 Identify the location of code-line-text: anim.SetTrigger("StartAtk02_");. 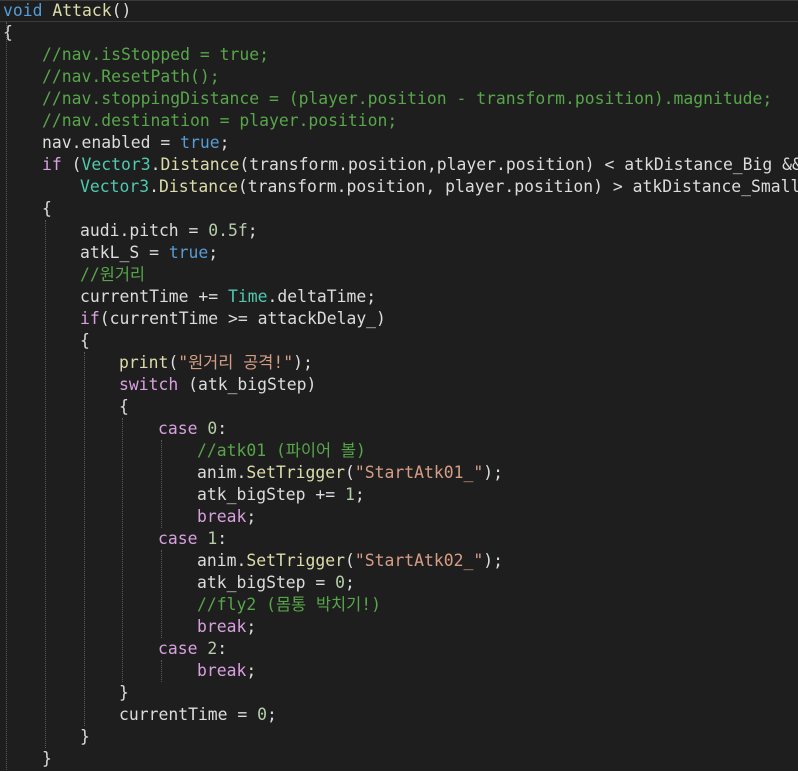
(350, 561).